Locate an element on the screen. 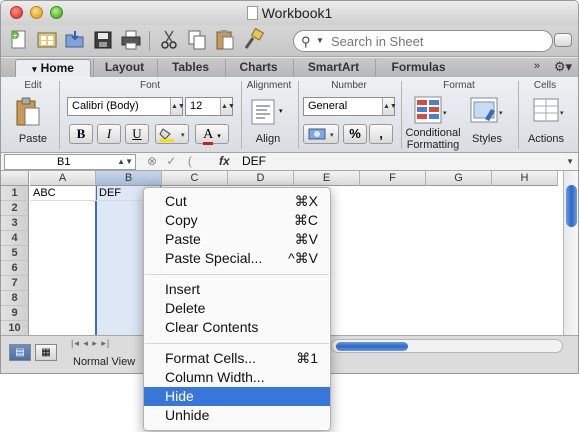 The height and width of the screenshot is (432, 579). search-field: ⚲ ▼ Search in Sheet is located at coordinates (423, 41).